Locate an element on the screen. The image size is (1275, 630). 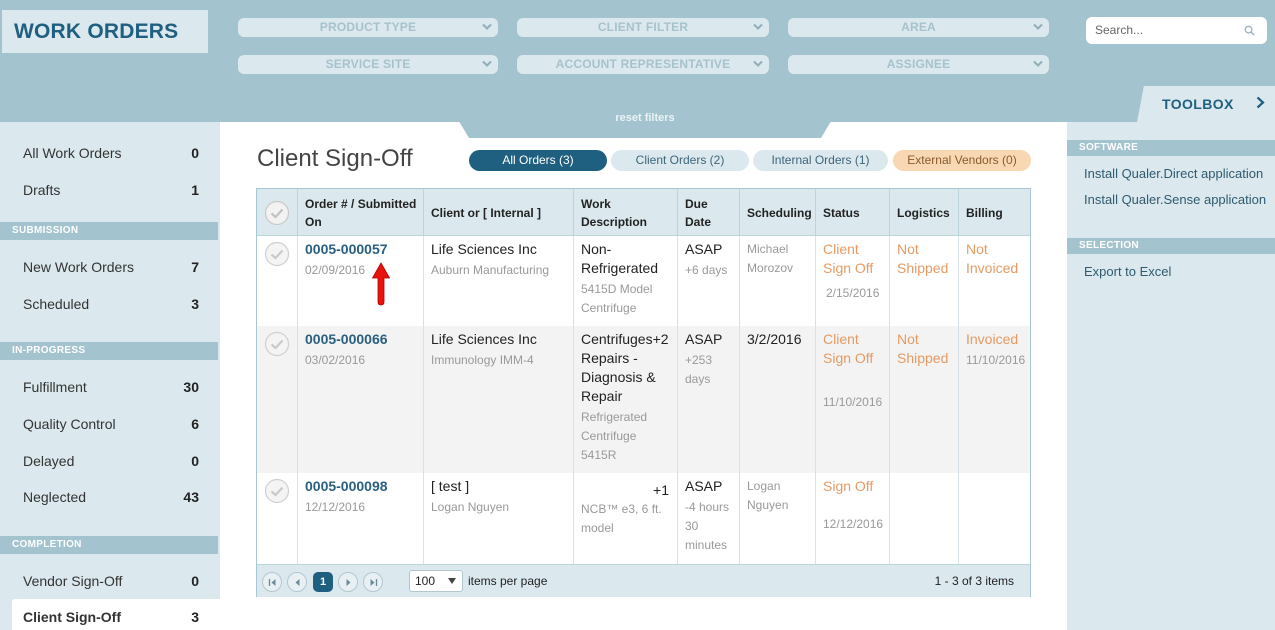
sidebar-item-new-work-orders: New Work Orders 7 is located at coordinates (110, 267).